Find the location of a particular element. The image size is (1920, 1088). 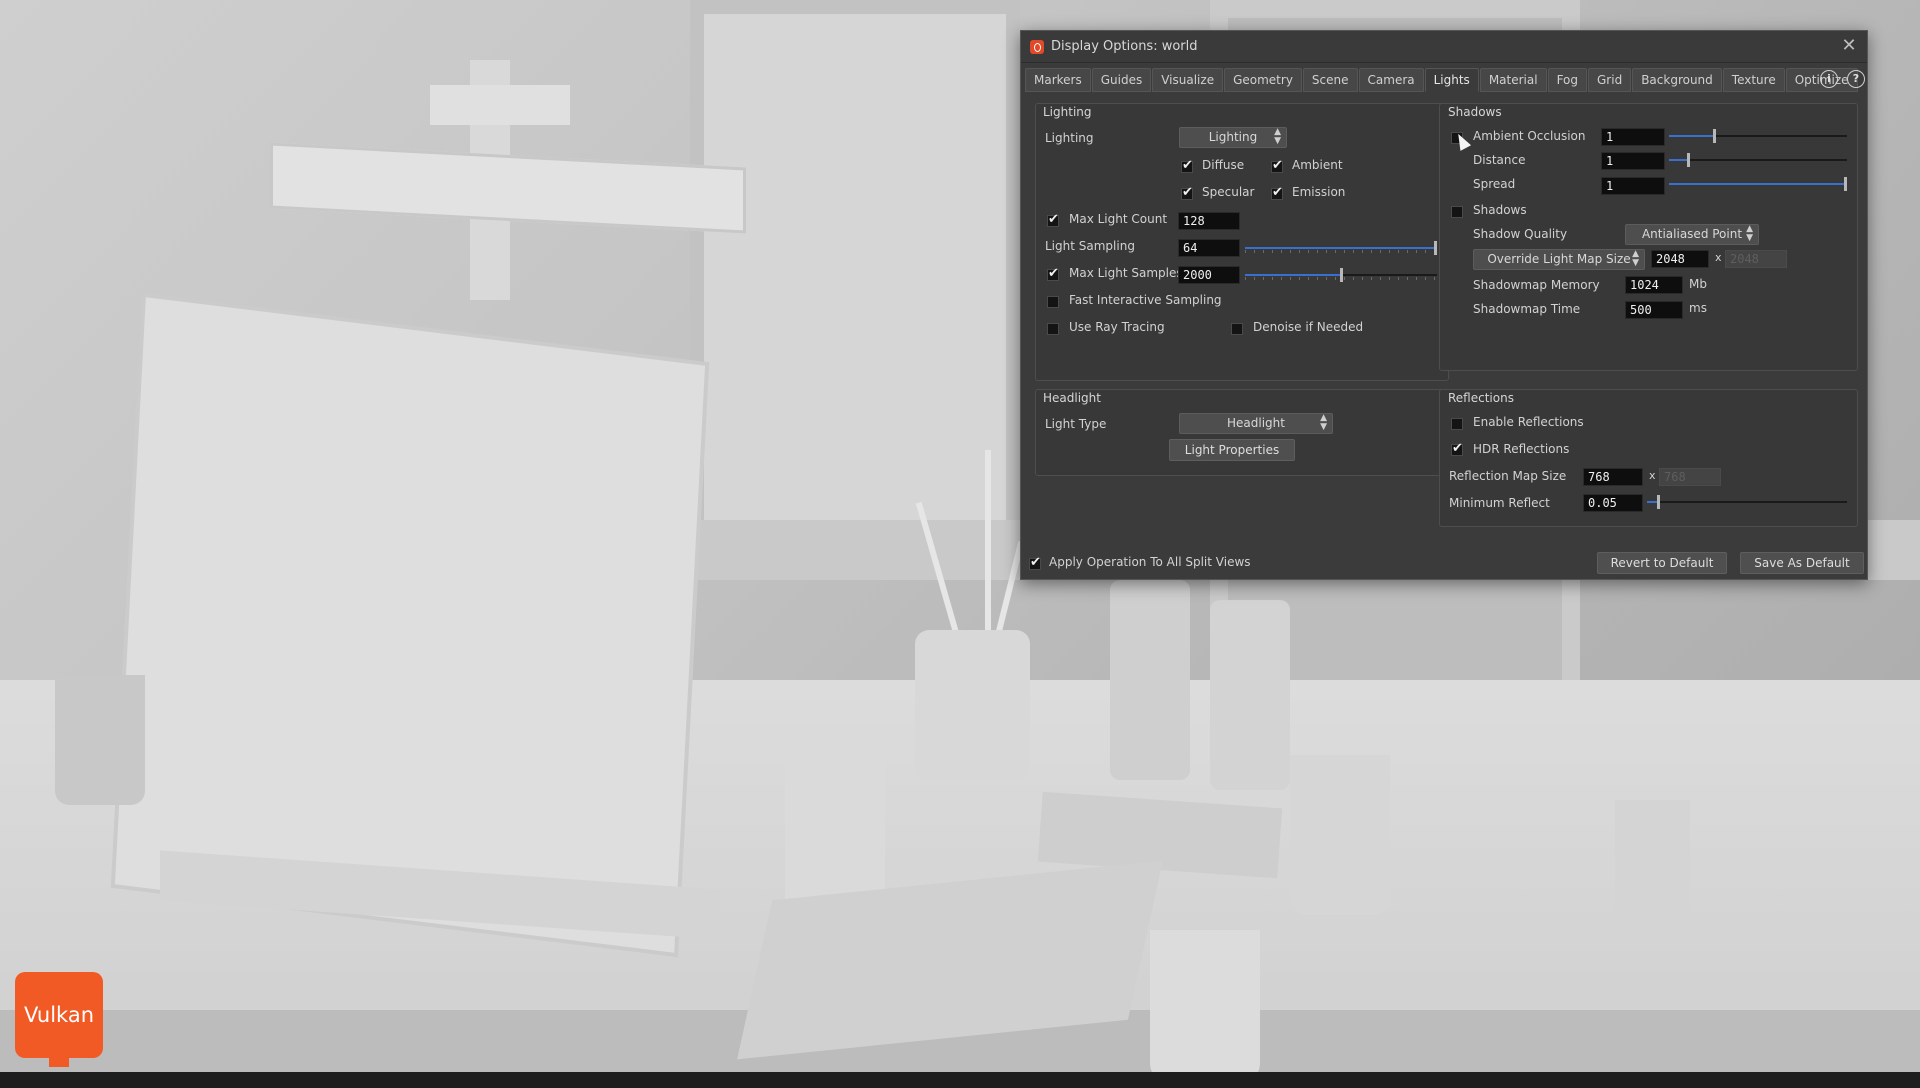

shadows-label: Shadows is located at coordinates (1500, 210).